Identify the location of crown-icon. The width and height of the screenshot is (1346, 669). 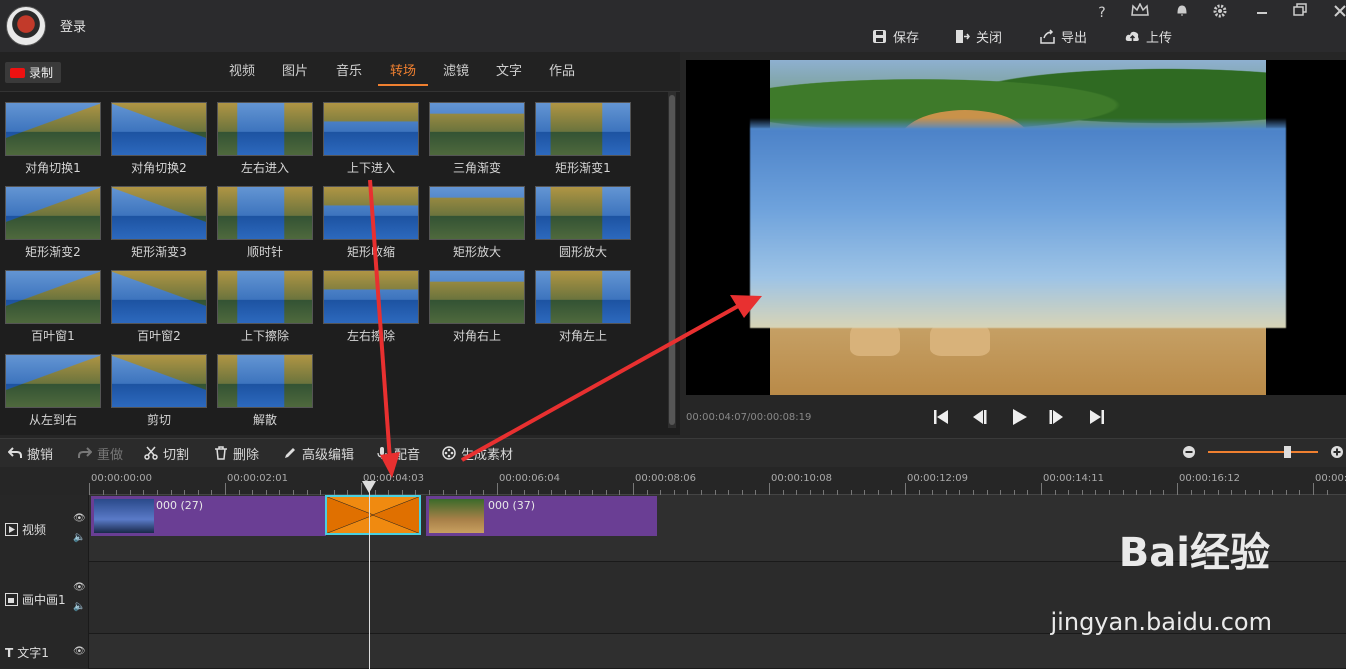
(1140, 12).